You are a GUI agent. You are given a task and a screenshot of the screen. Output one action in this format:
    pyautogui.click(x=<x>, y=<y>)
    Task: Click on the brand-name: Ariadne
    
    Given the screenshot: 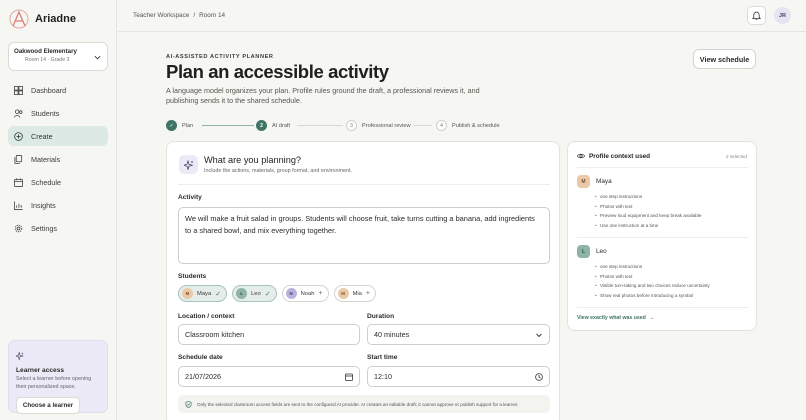 What is the action you would take?
    pyautogui.click(x=55, y=19)
    